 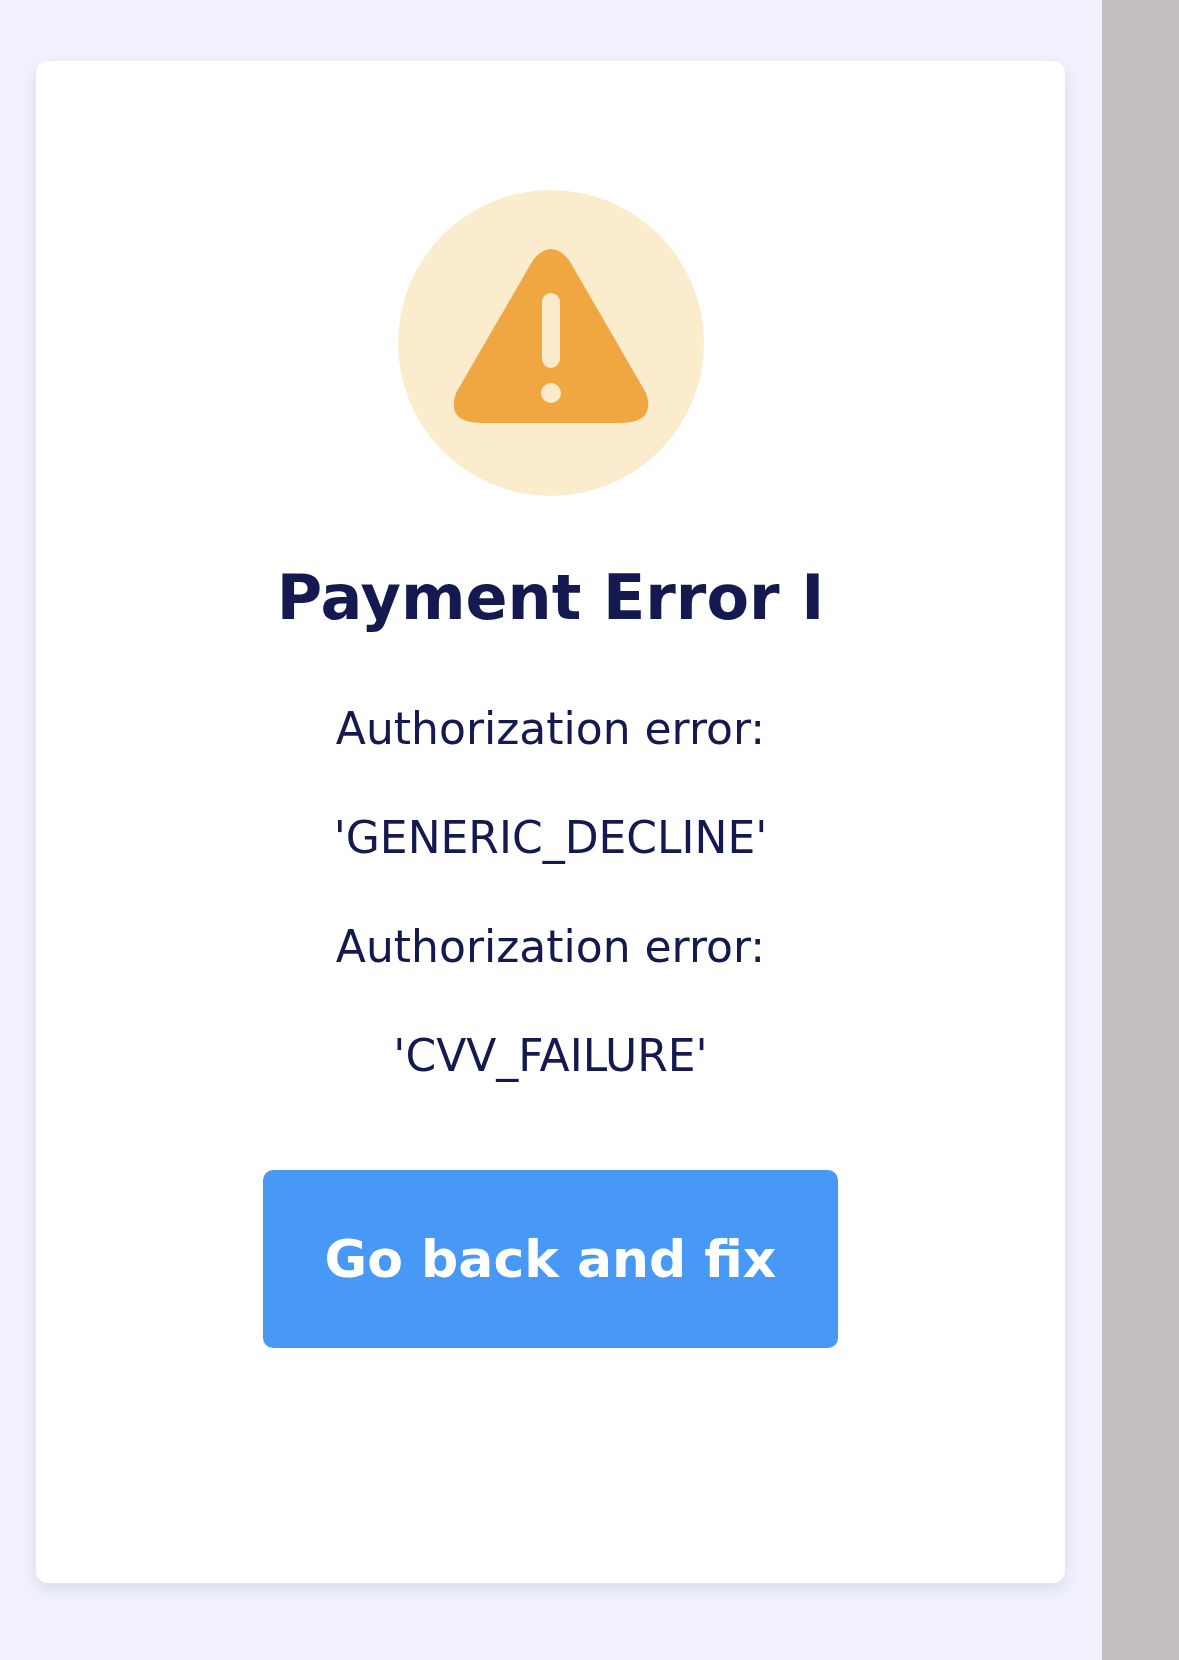 What do you see at coordinates (550, 838) in the screenshot?
I see `error-message: 'GENERIC_DECLINE'` at bounding box center [550, 838].